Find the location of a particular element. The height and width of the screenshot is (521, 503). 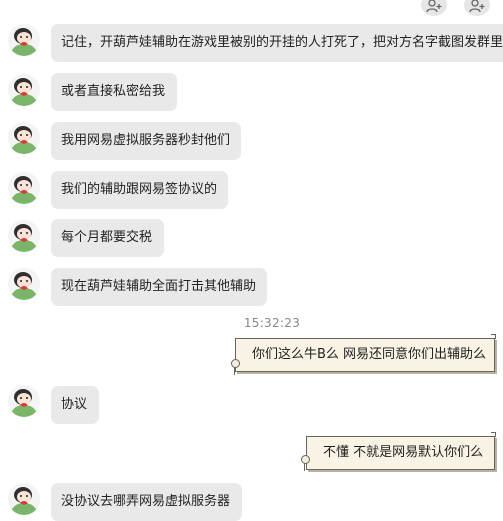

message-bubble-left: 我们的辅助跟网易签协议的 is located at coordinates (139, 190).